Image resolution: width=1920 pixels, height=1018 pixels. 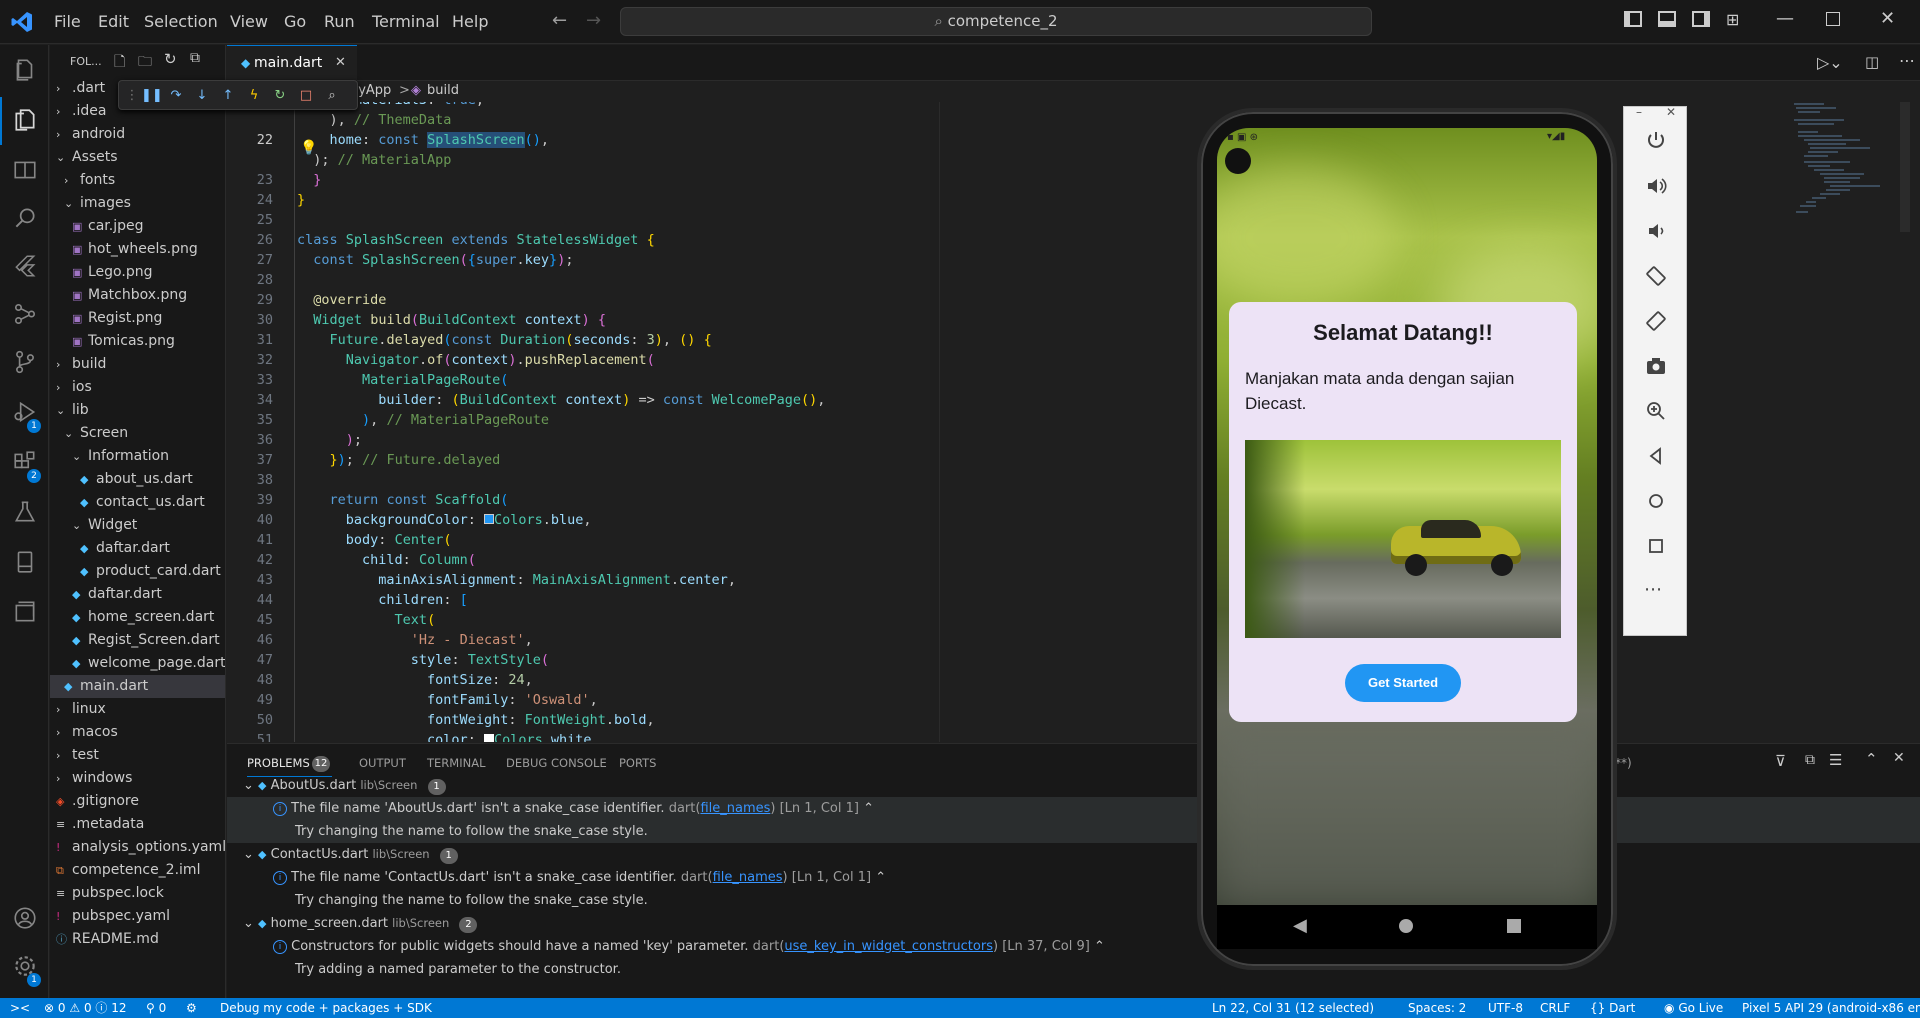 What do you see at coordinates (1850, 167) in the screenshot?
I see `minimap` at bounding box center [1850, 167].